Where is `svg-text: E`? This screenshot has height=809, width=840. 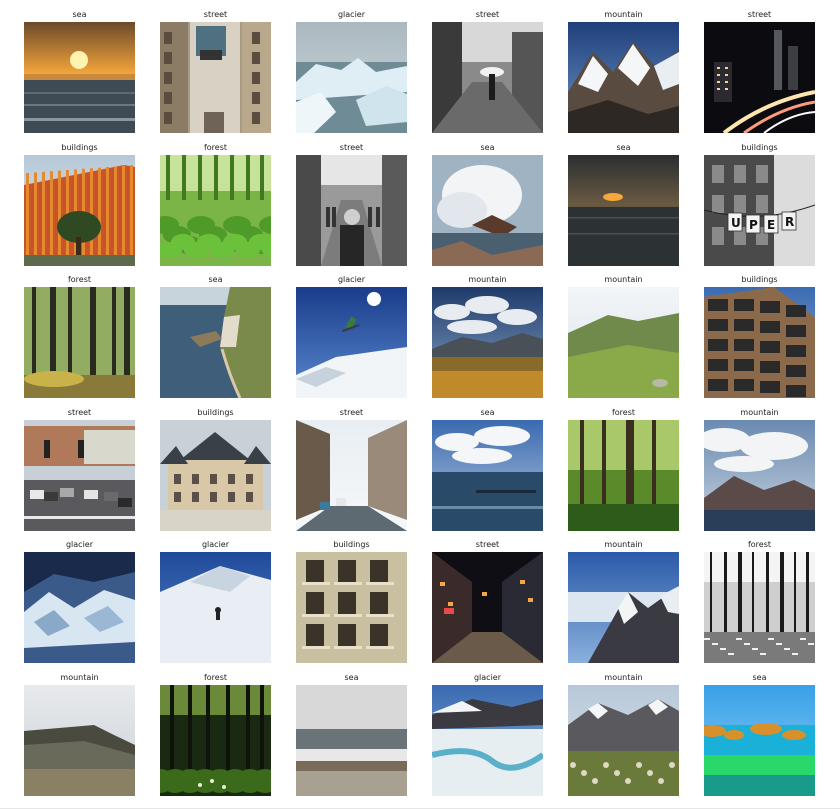 svg-text: E is located at coordinates (771, 225).